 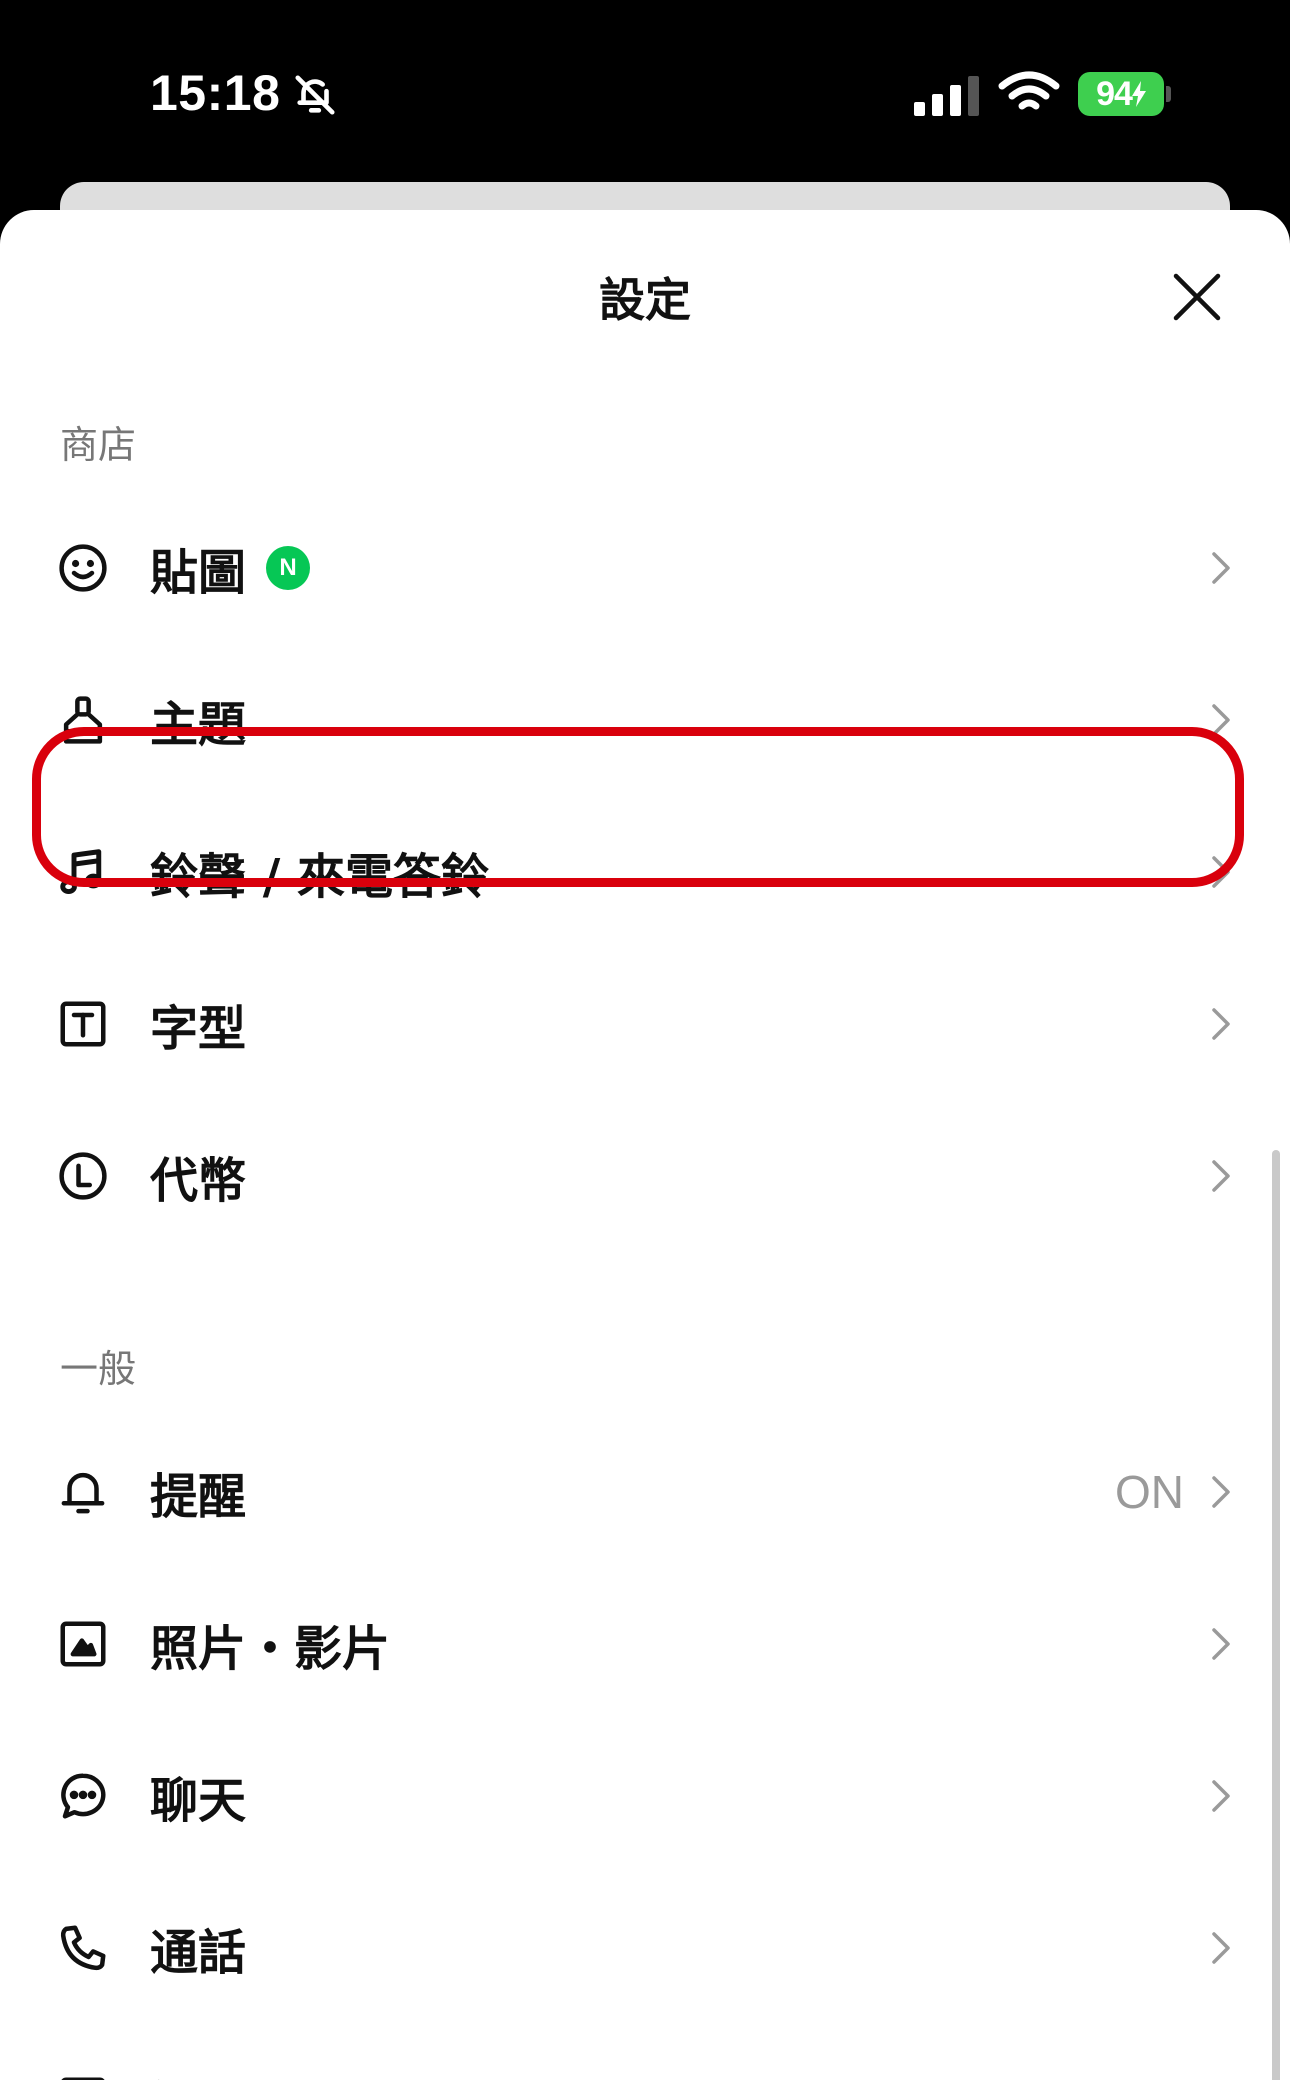 I want to click on status-bar: 15:18 94, so click(x=645, y=92).